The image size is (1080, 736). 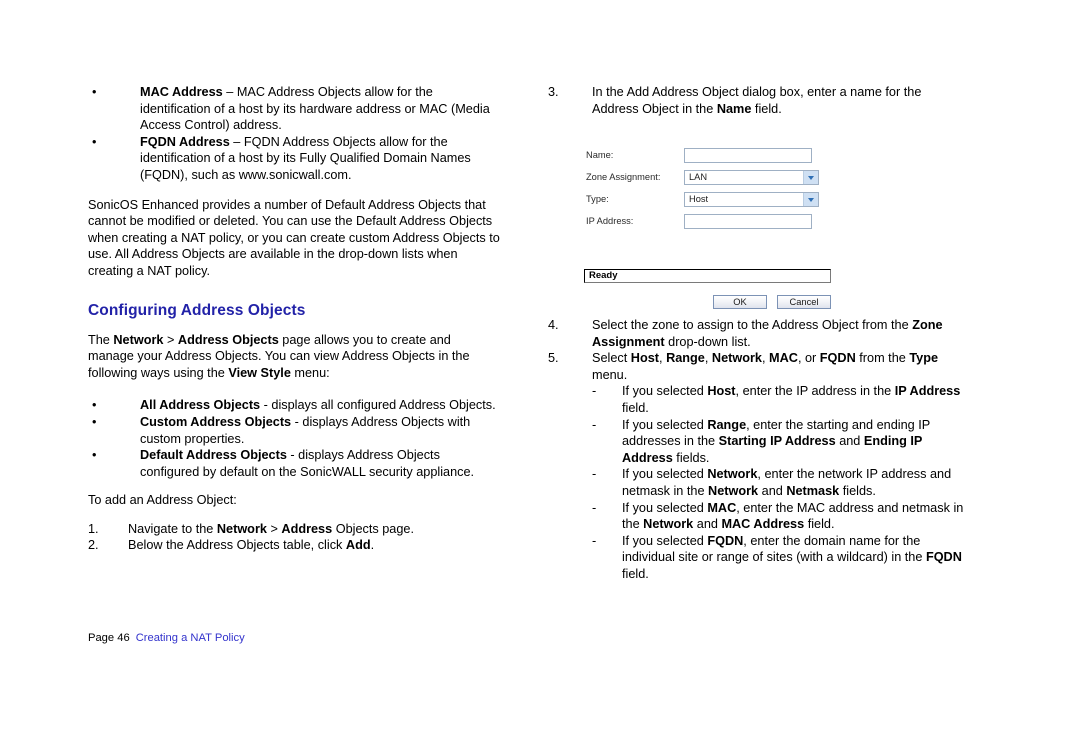 What do you see at coordinates (777, 441) in the screenshot?
I see `sub-bold-2: Starting IP Address` at bounding box center [777, 441].